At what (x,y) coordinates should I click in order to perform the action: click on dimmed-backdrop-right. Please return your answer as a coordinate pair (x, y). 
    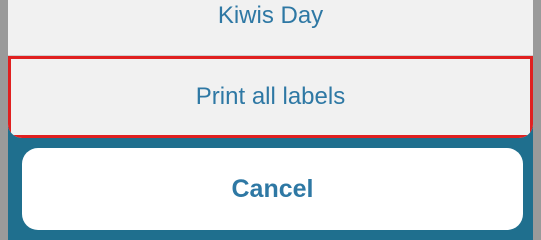
    Looking at the image, I should click on (537, 120).